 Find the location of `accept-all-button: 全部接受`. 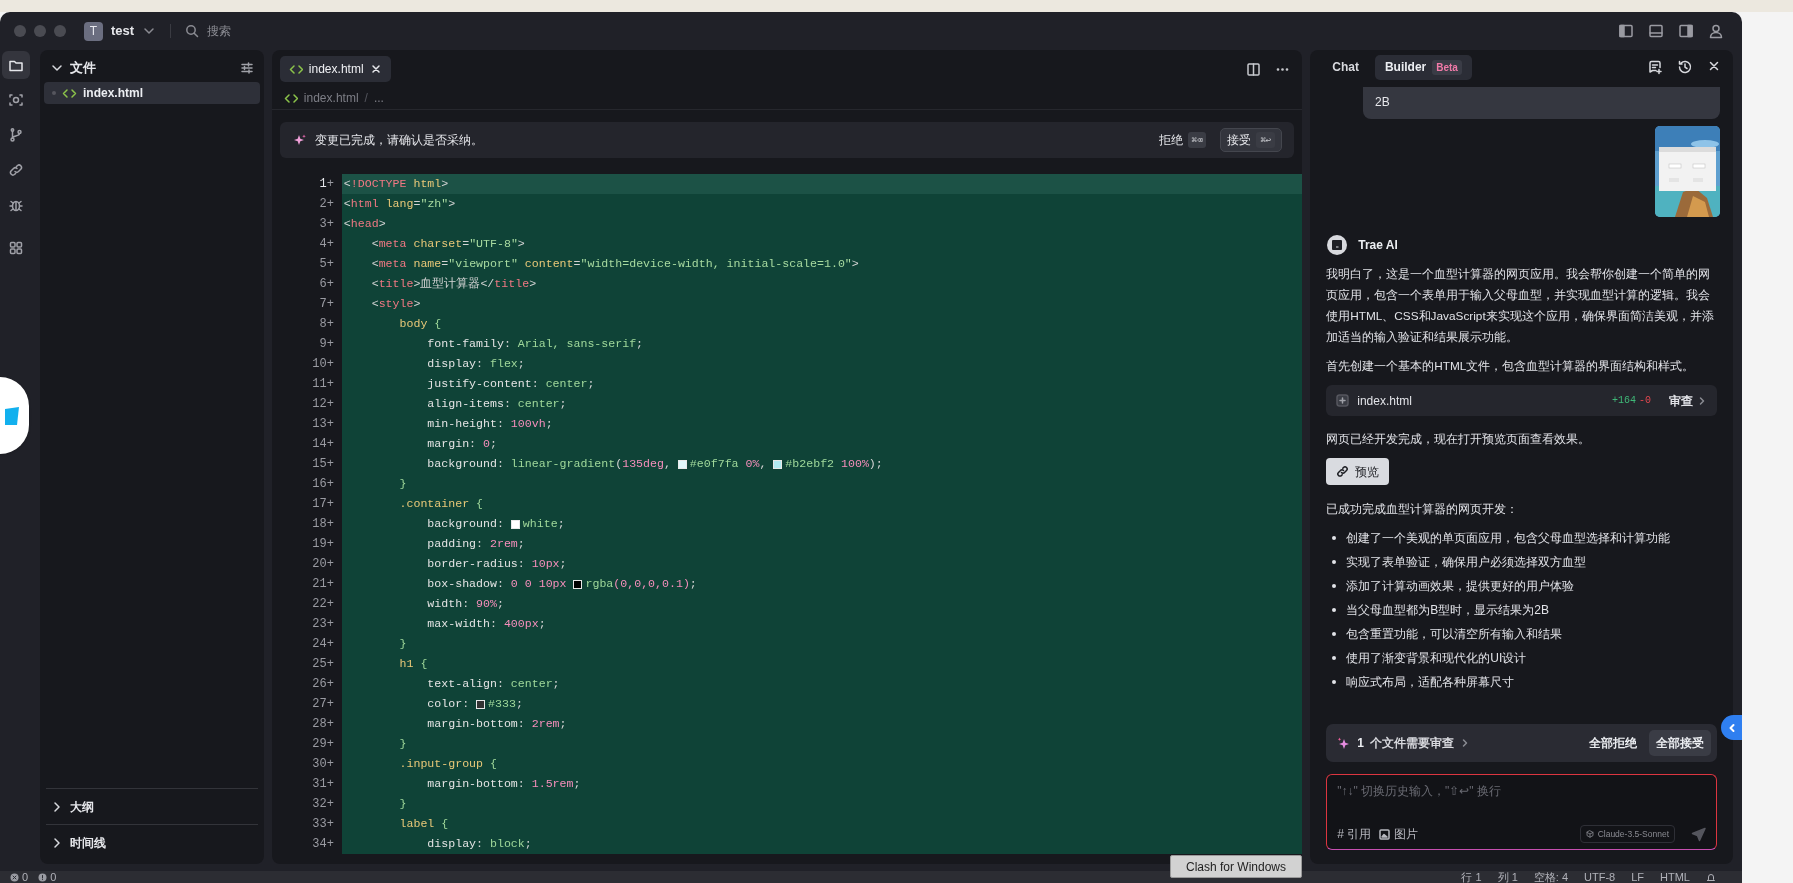

accept-all-button: 全部接受 is located at coordinates (1680, 743).